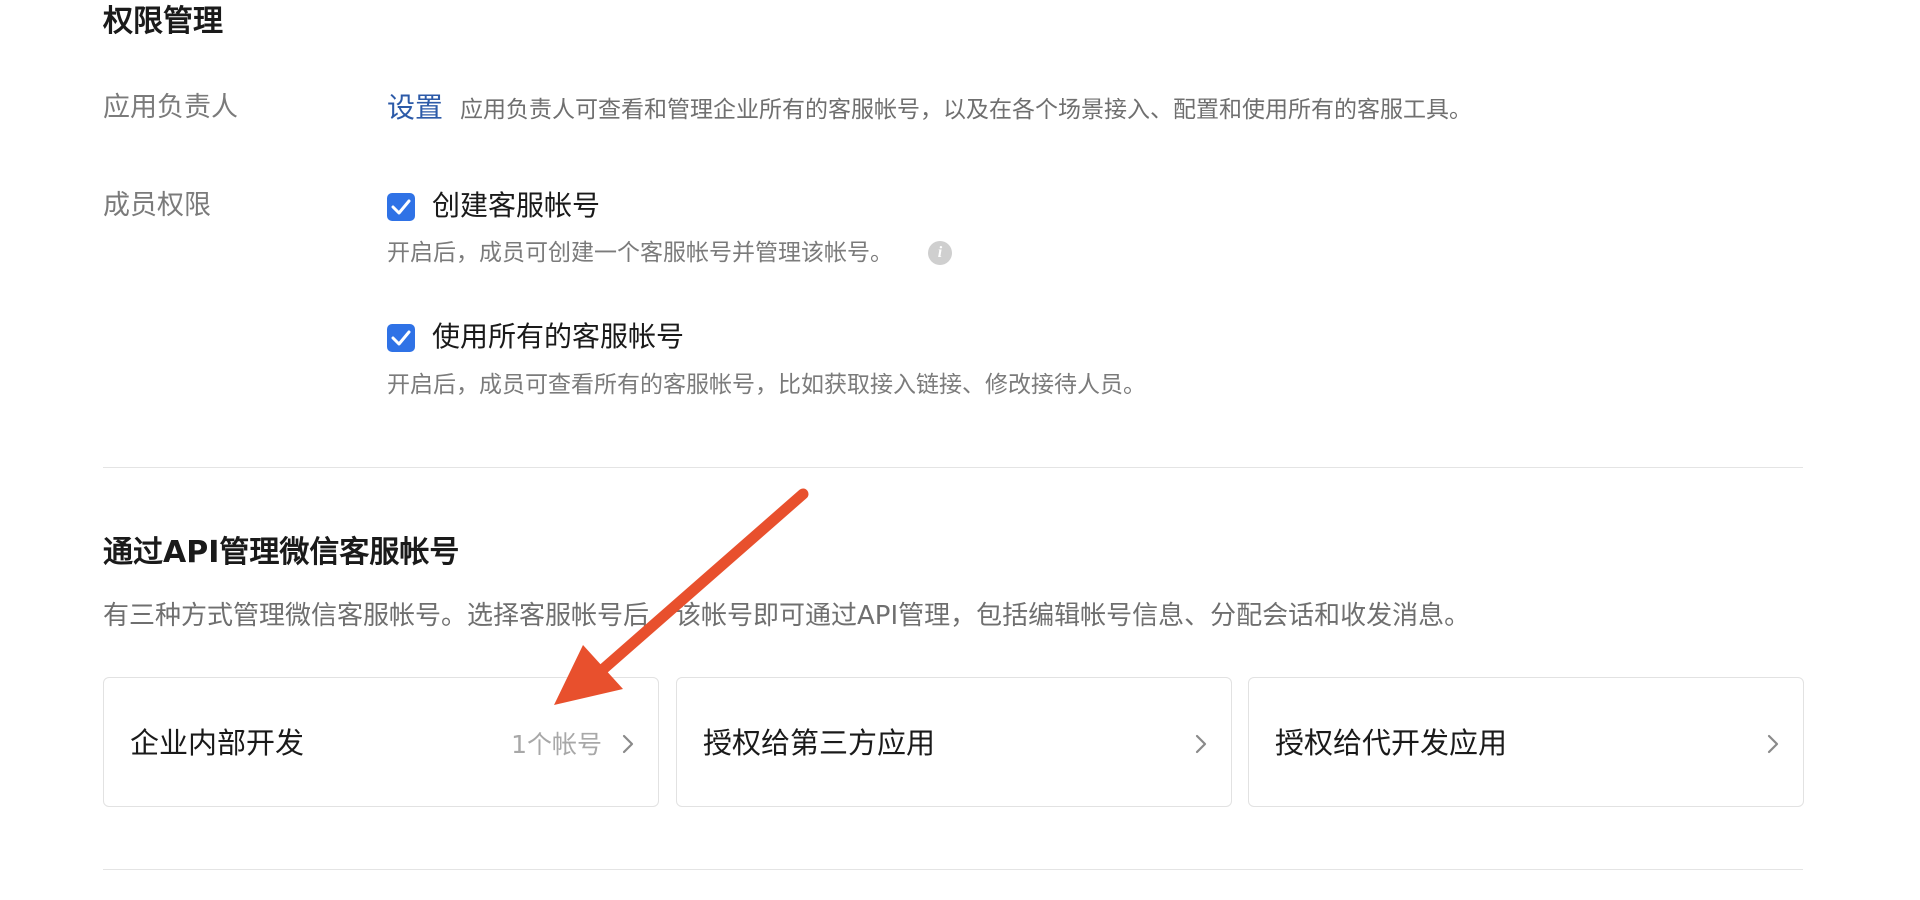  Describe the element at coordinates (281, 552) in the screenshot. I see `section-title-api: 通过API管理微信客服帐号` at that location.